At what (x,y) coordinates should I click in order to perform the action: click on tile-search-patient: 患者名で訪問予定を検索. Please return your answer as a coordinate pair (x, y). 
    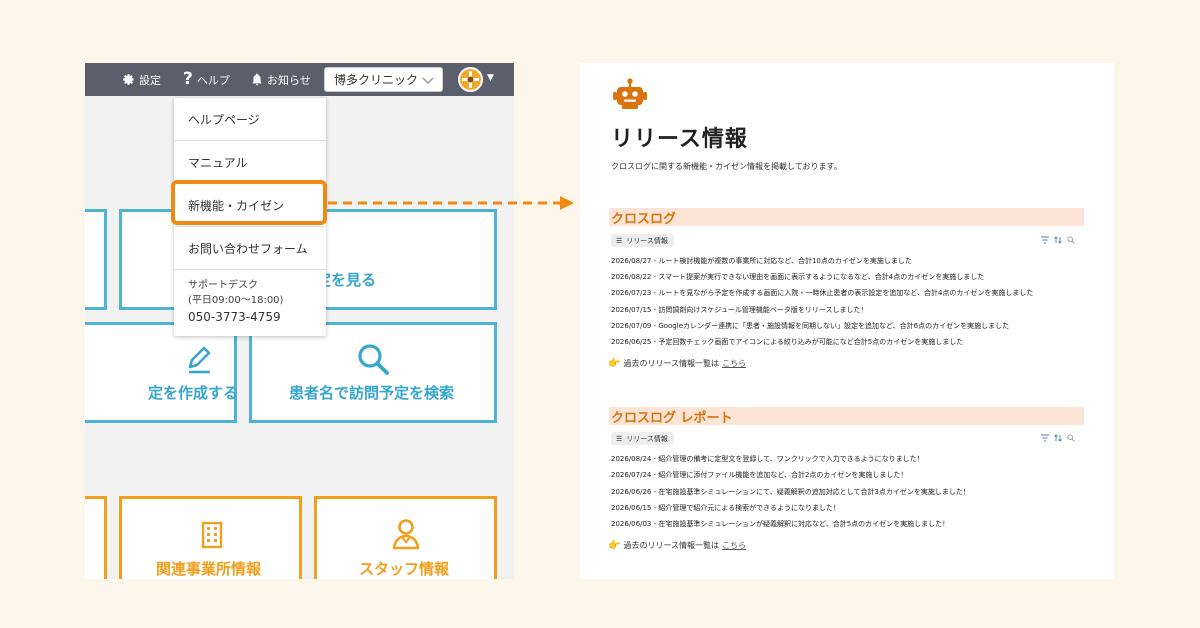
    Looking at the image, I should click on (373, 372).